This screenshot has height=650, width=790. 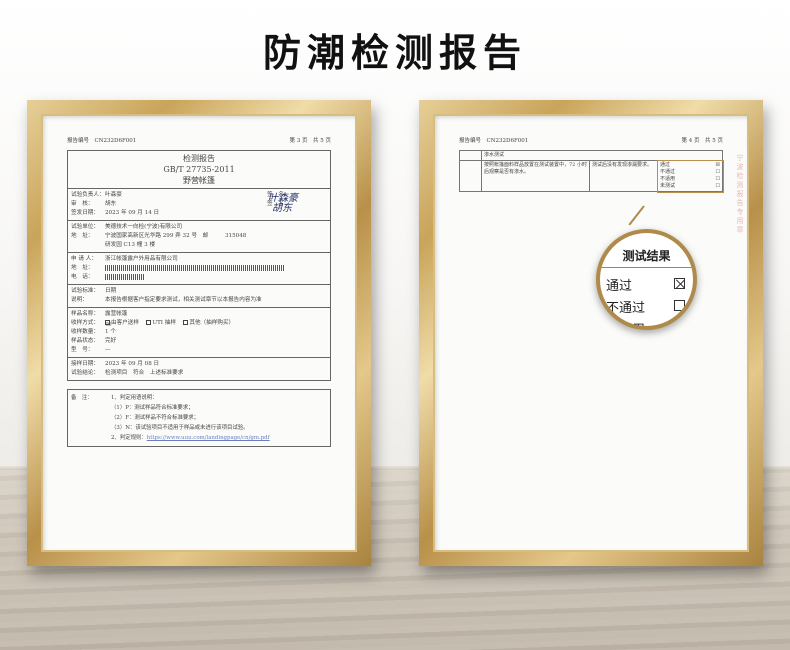 I want to click on note-label: 备 注：, so click(x=82, y=398).